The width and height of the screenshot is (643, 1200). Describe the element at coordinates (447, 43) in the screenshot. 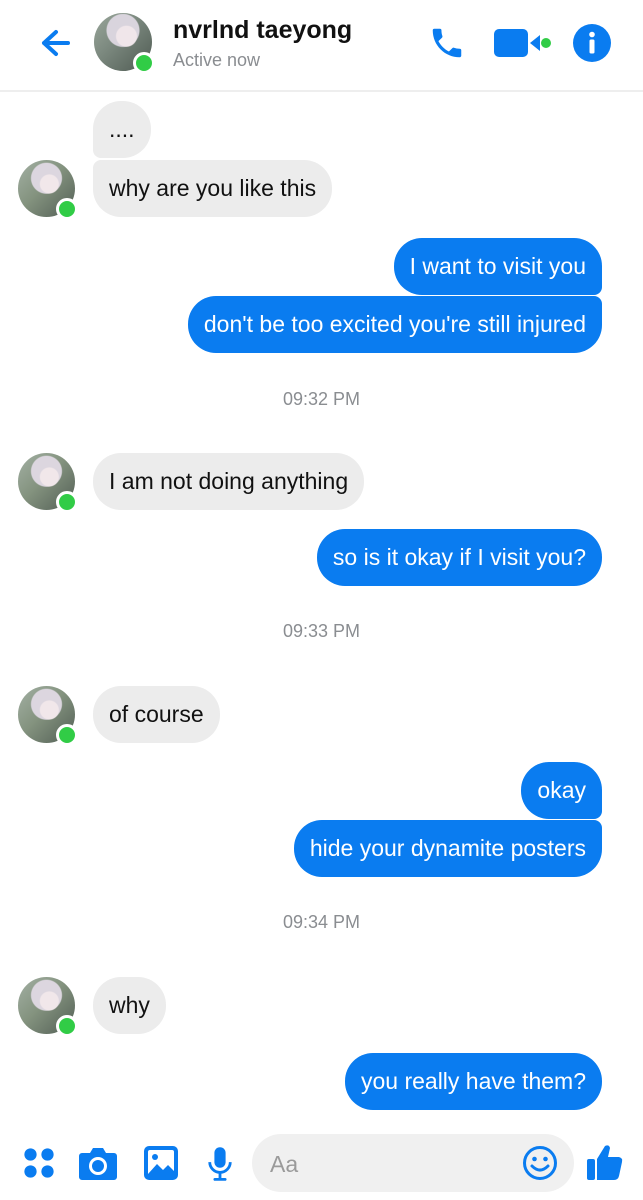

I see `phone-icon` at that location.